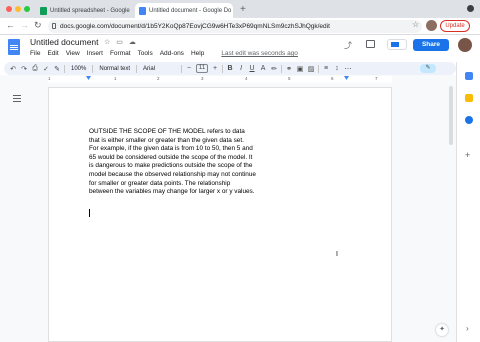 The height and width of the screenshot is (342, 480). What do you see at coordinates (431, 25) in the screenshot?
I see `profile-avatar` at bounding box center [431, 25].